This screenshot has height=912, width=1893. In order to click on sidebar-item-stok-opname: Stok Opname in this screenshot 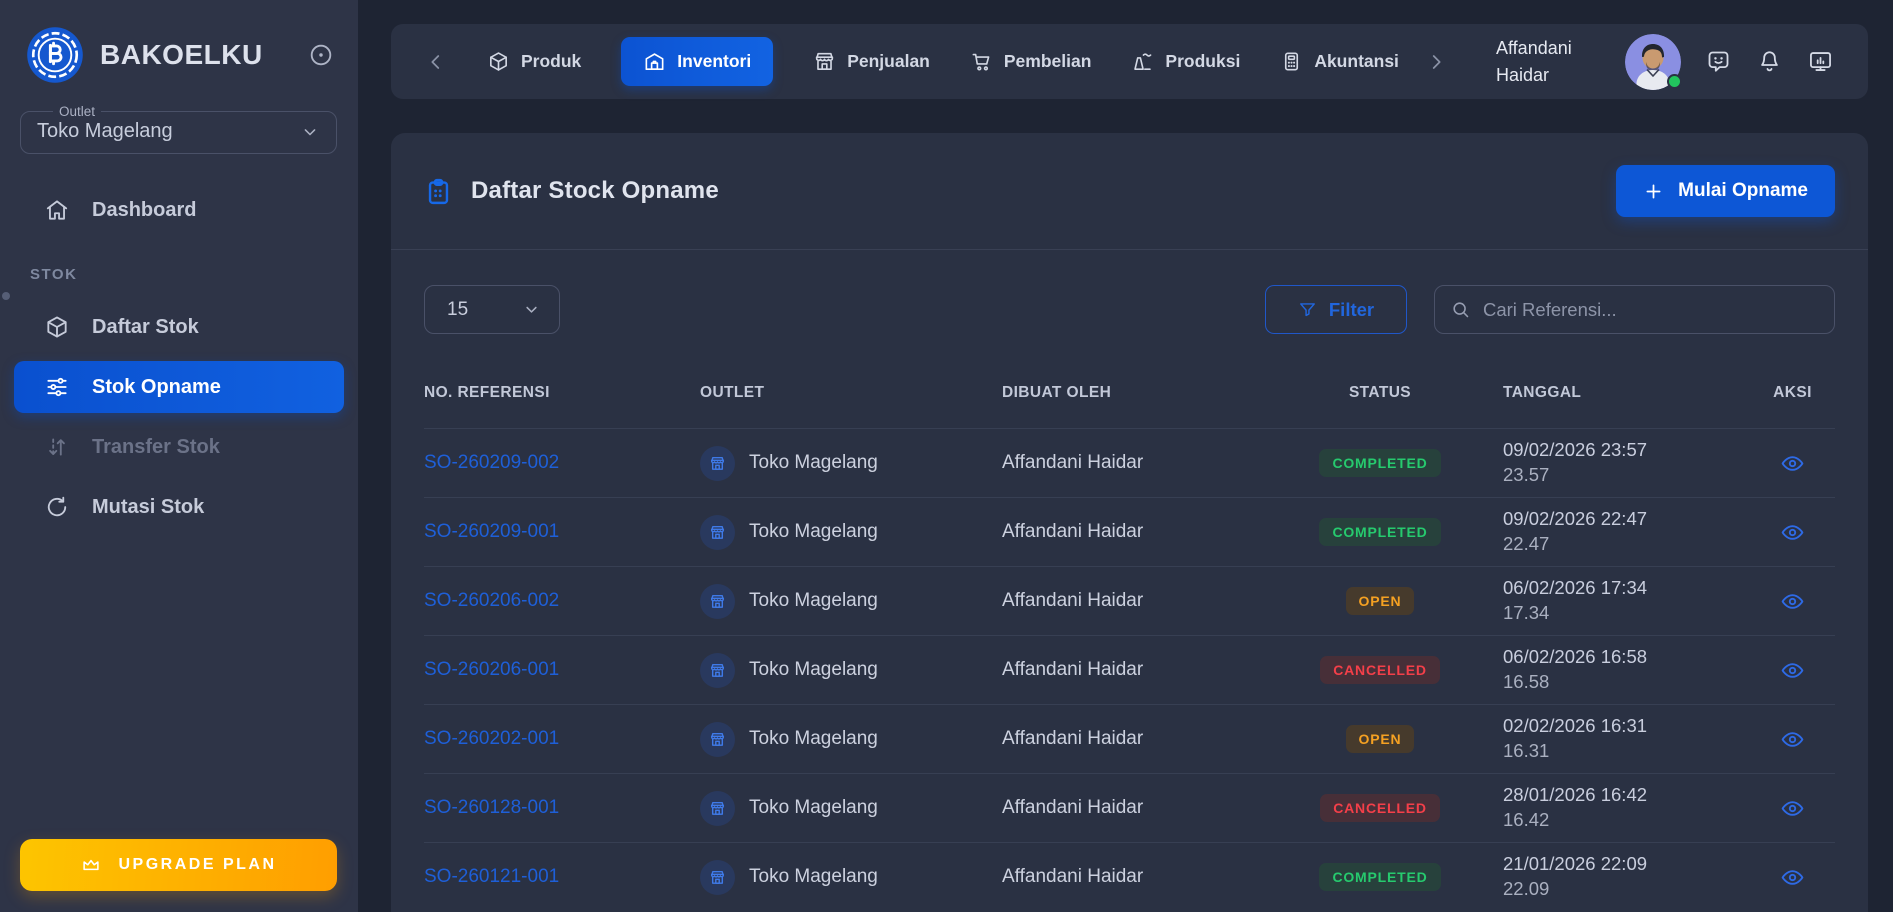, I will do `click(179, 387)`.